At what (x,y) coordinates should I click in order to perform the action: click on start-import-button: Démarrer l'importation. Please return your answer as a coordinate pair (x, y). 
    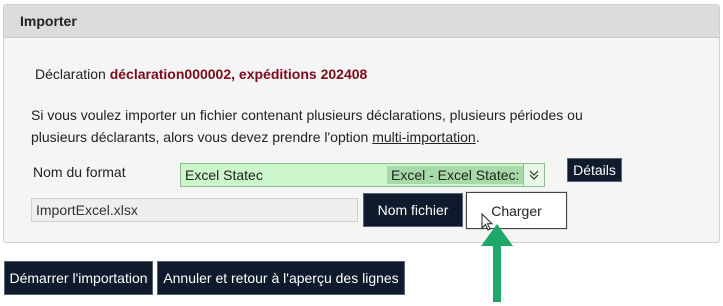
    Looking at the image, I should click on (78, 278).